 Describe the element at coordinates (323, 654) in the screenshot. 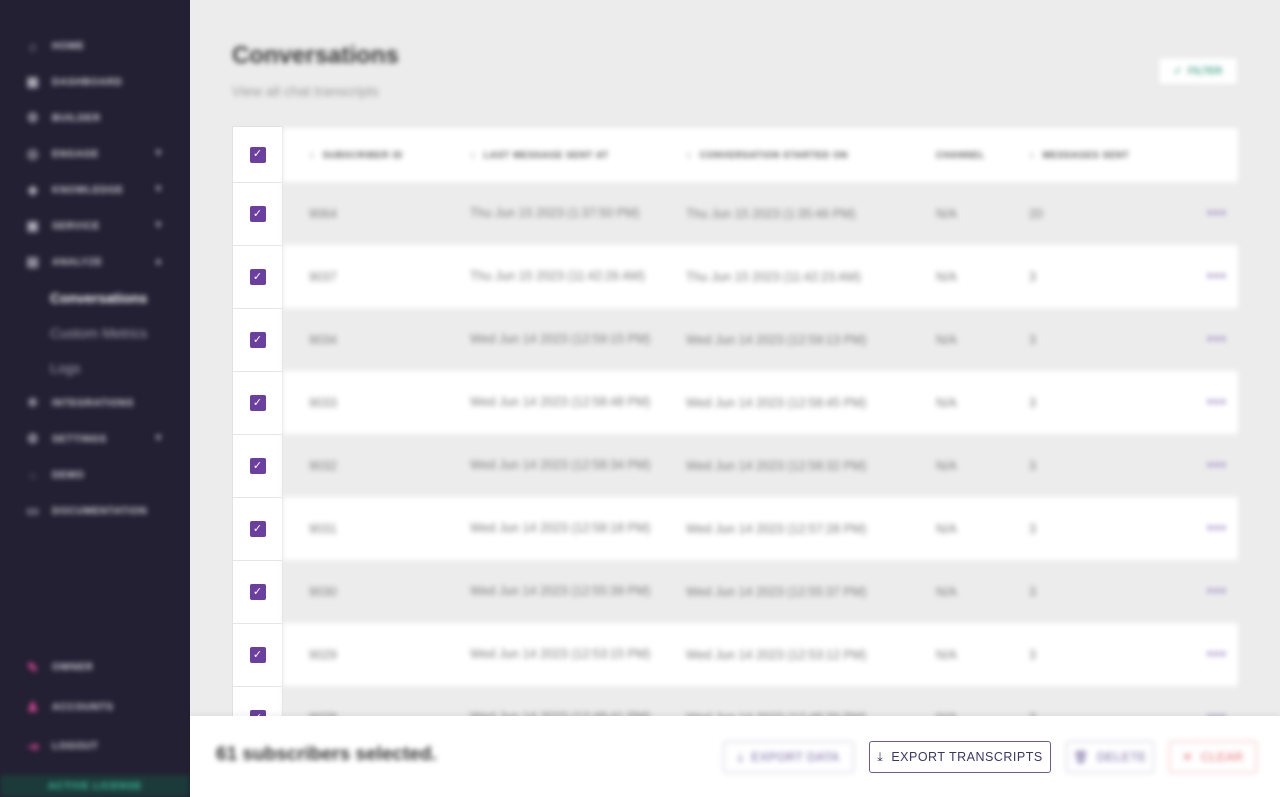

I see `subscriber-id-cell: 9029` at that location.